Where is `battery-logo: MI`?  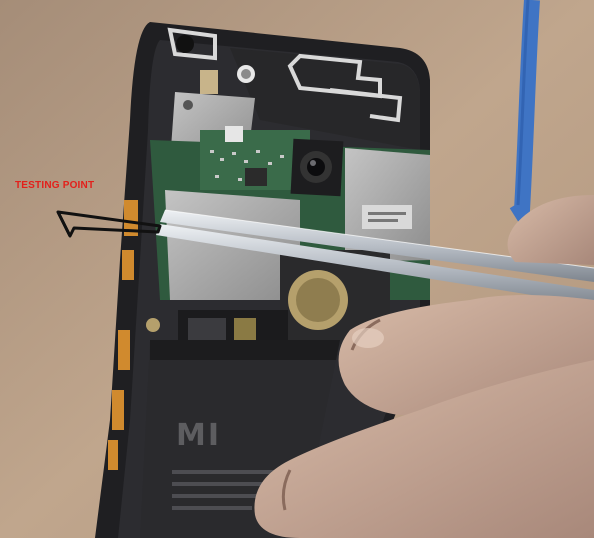 battery-logo: MI is located at coordinates (199, 435).